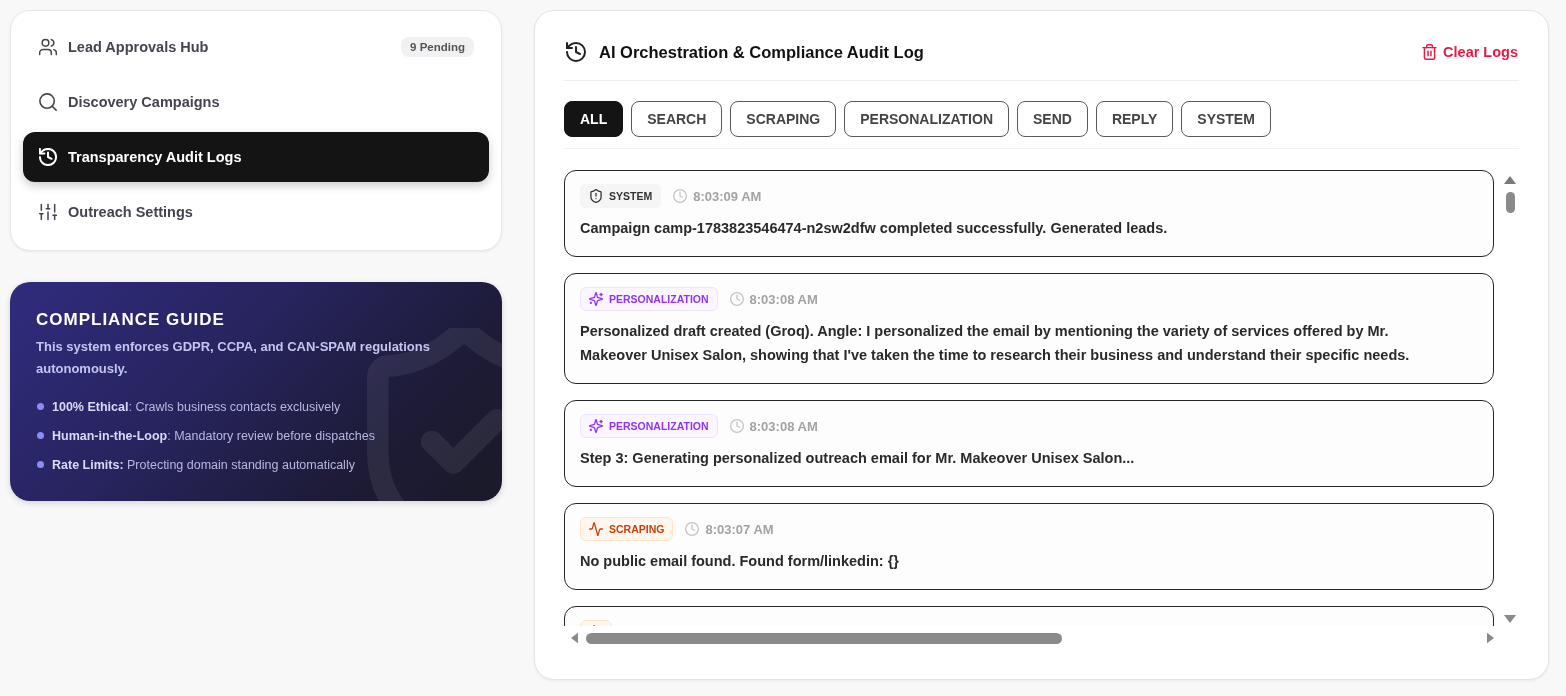  What do you see at coordinates (1510, 619) in the screenshot?
I see `scroll-down-arrow-icon` at bounding box center [1510, 619].